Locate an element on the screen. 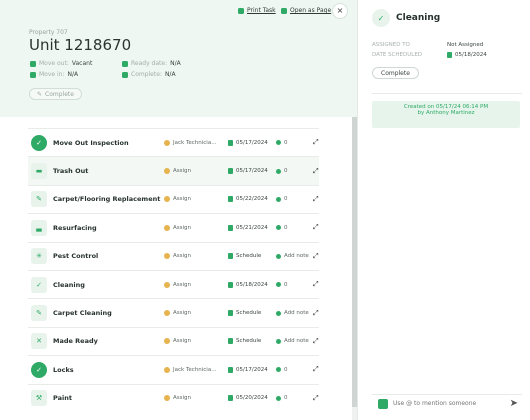 Image resolution: width=530 pixels, height=420 pixels. task-date-label: Schedule is located at coordinates (249, 341).